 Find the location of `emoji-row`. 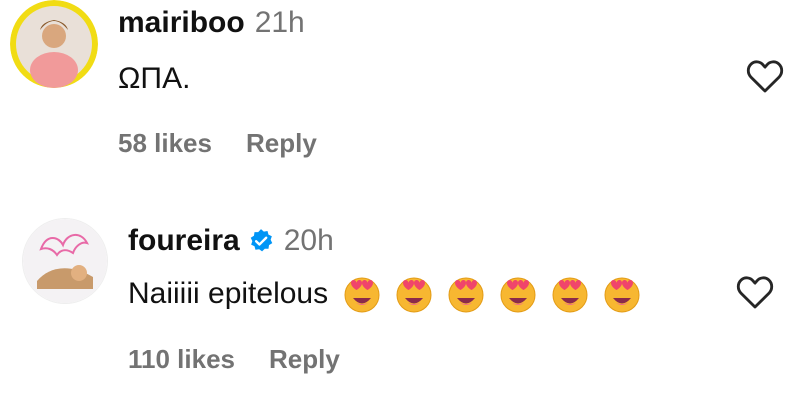

emoji-row is located at coordinates (498, 294).